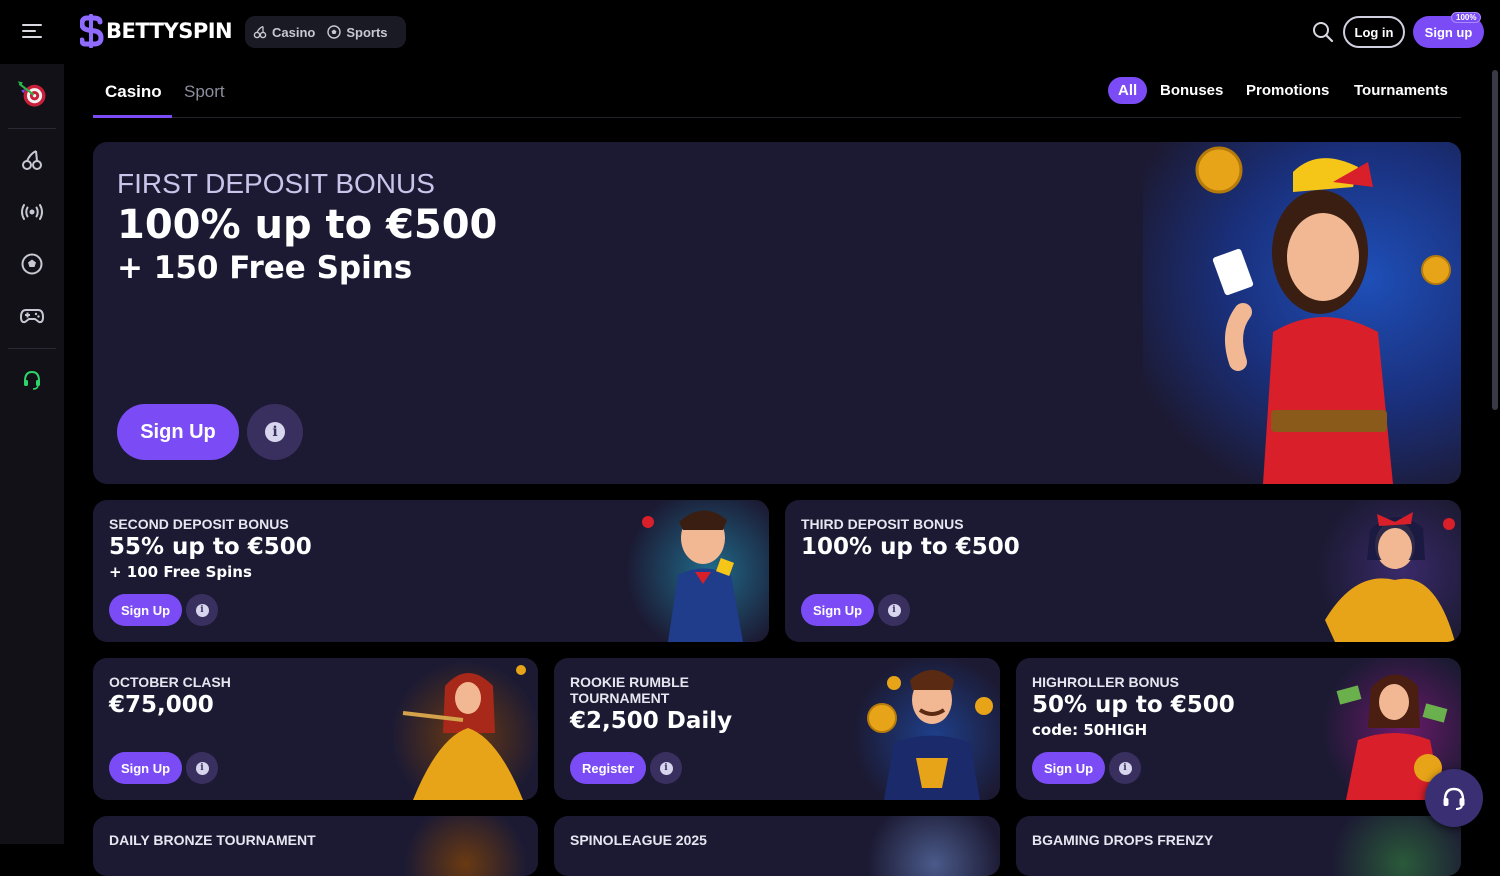  What do you see at coordinates (608, 768) in the screenshot?
I see `promo-register-button: Register` at bounding box center [608, 768].